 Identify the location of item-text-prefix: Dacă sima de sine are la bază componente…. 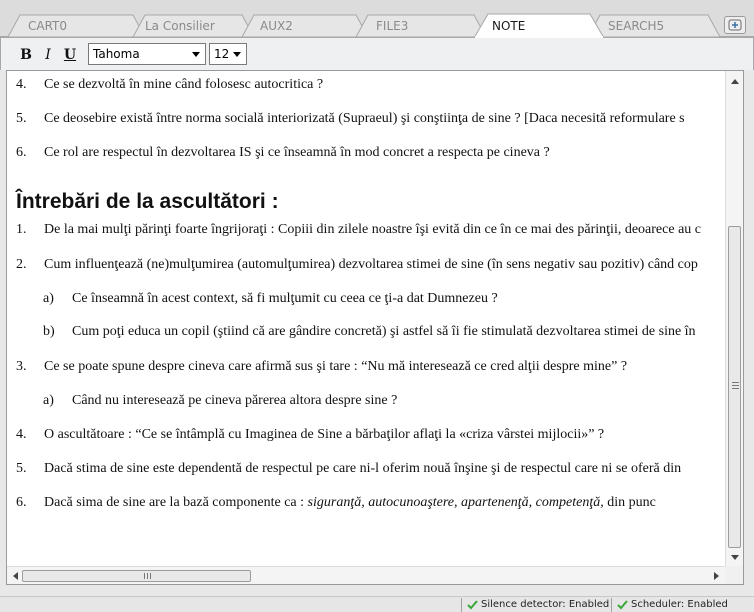
(176, 502).